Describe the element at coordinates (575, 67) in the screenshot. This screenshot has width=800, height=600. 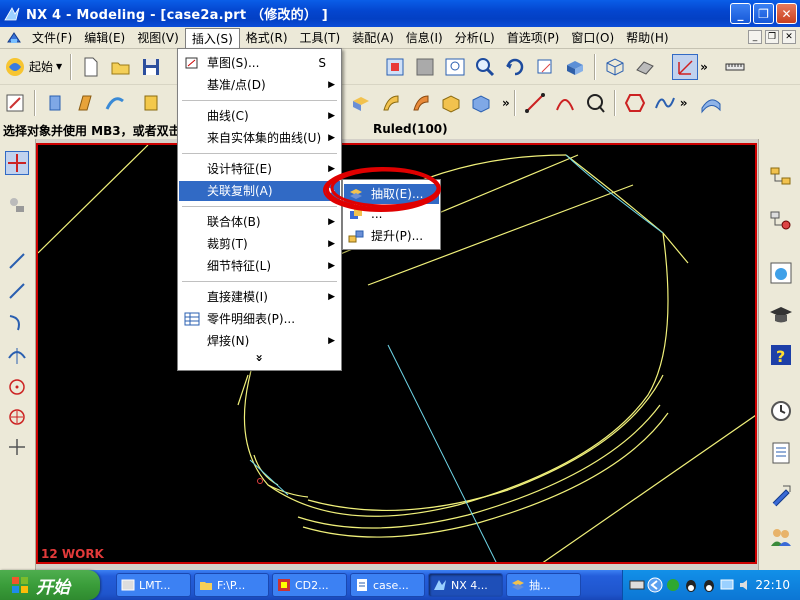
I see `shaded-view-button` at that location.